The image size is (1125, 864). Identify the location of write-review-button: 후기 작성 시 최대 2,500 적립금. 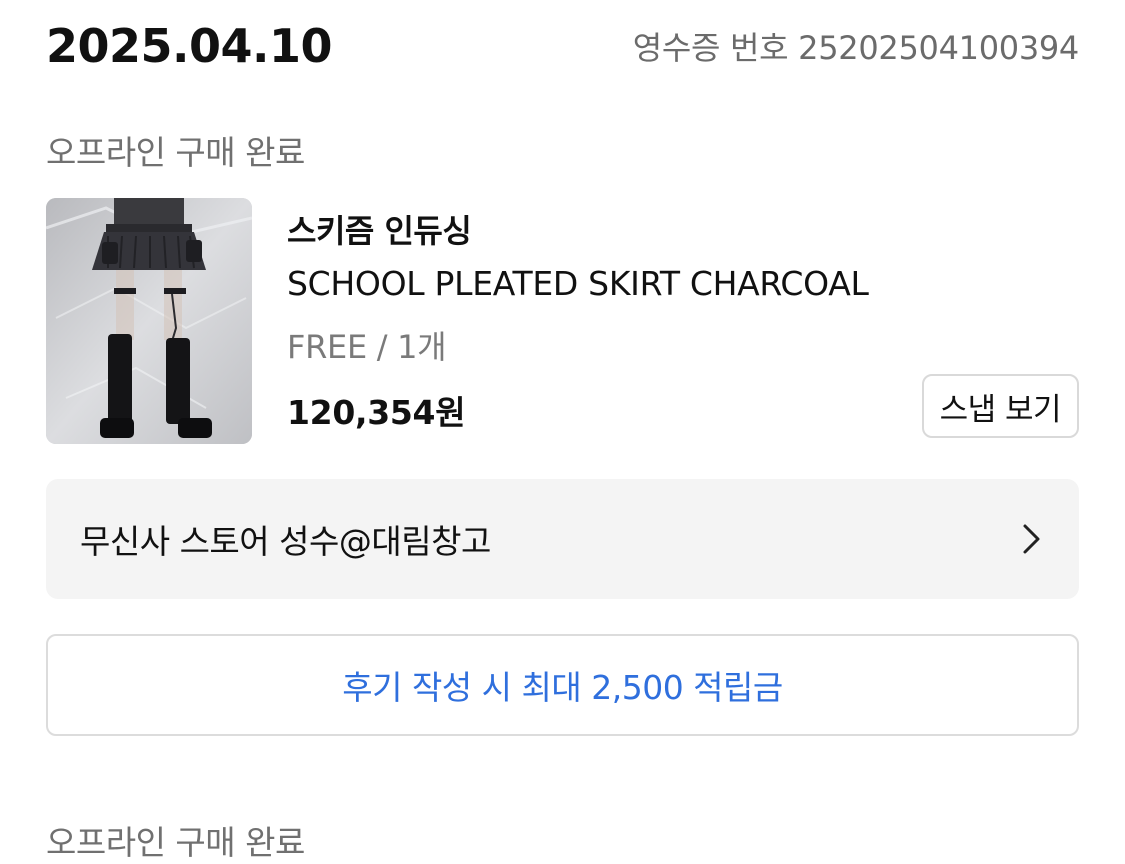
(562, 685).